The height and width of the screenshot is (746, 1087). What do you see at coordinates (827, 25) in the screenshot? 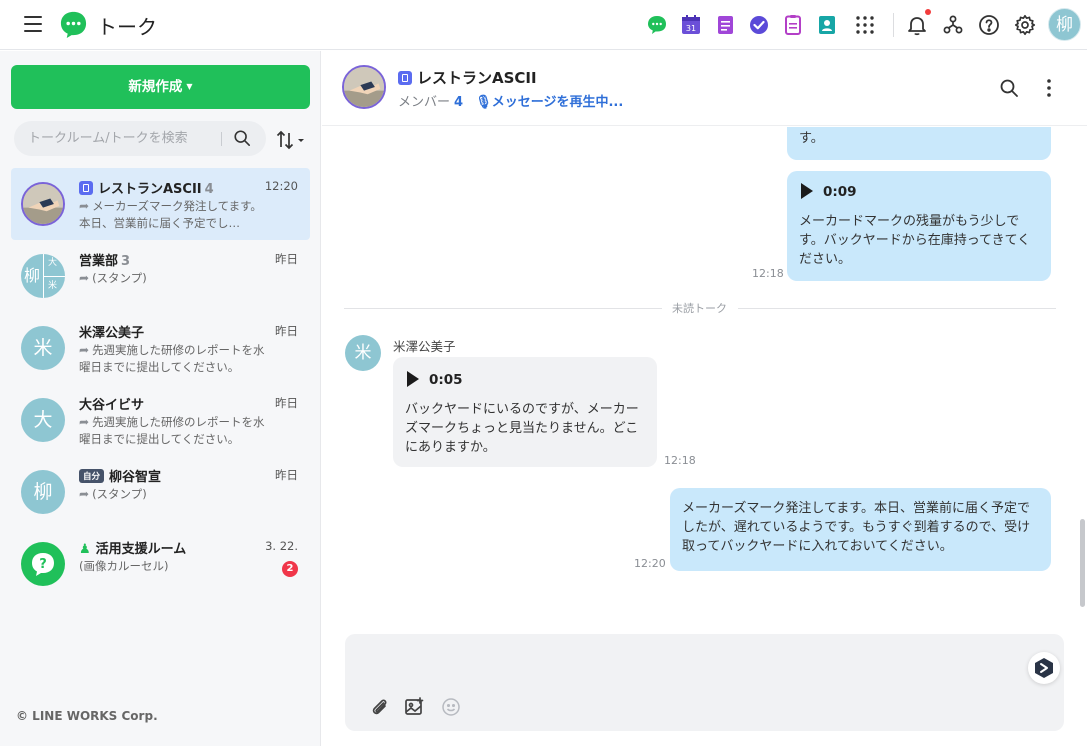
I see `contacts-icon` at bounding box center [827, 25].